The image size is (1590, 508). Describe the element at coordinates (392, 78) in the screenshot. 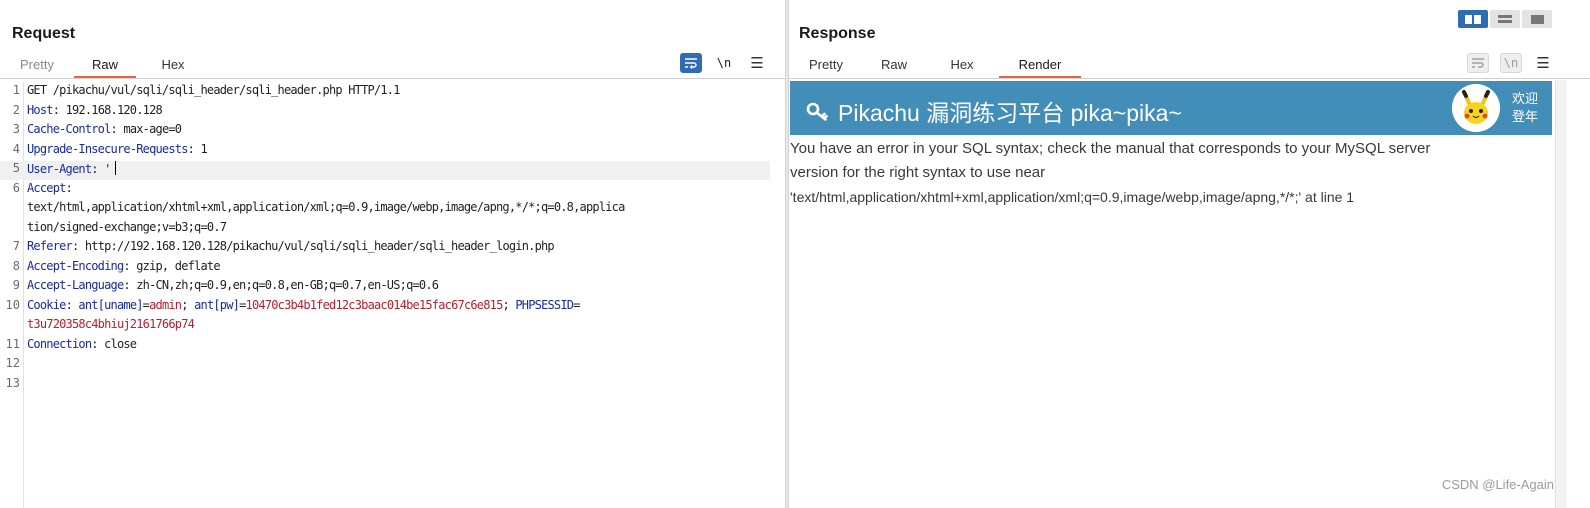

I see `request-tabbar-divider` at that location.